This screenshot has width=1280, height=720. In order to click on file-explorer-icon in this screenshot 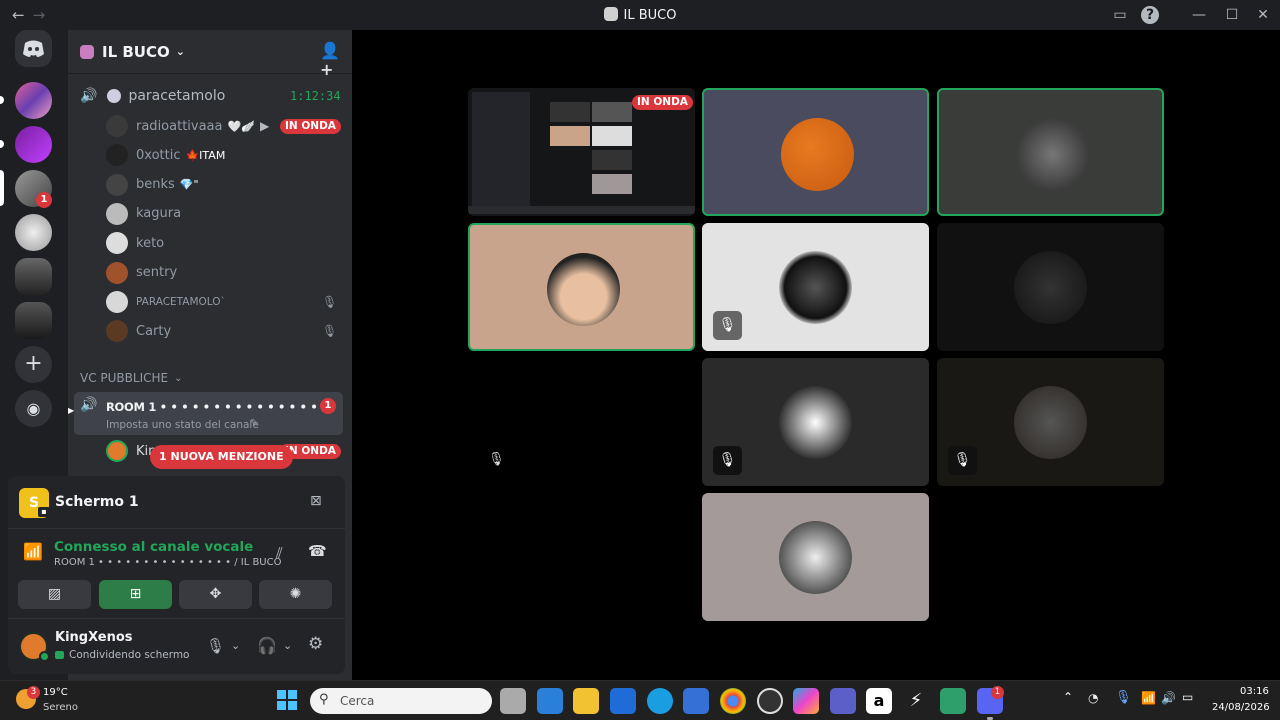, I will do `click(586, 701)`.